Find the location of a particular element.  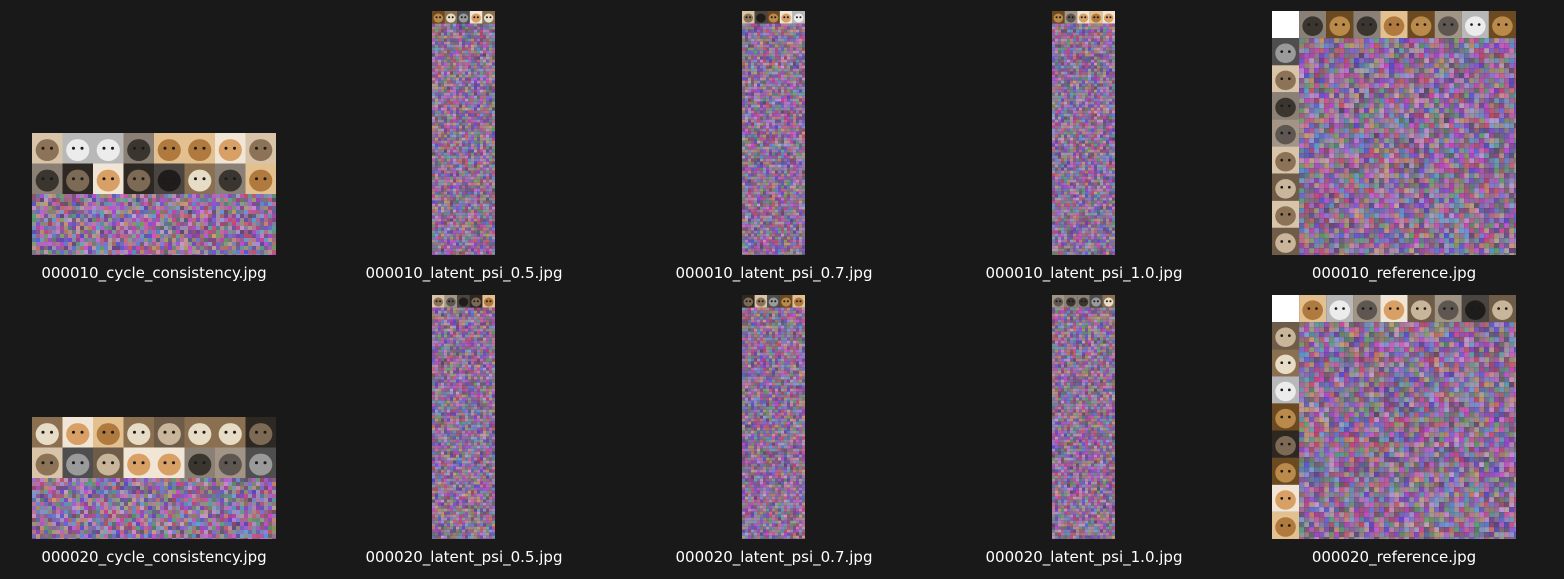

file-tile-000020-latent-psi-0-5: 000020_latent_psi_0.5.jpg is located at coordinates (464, 437).